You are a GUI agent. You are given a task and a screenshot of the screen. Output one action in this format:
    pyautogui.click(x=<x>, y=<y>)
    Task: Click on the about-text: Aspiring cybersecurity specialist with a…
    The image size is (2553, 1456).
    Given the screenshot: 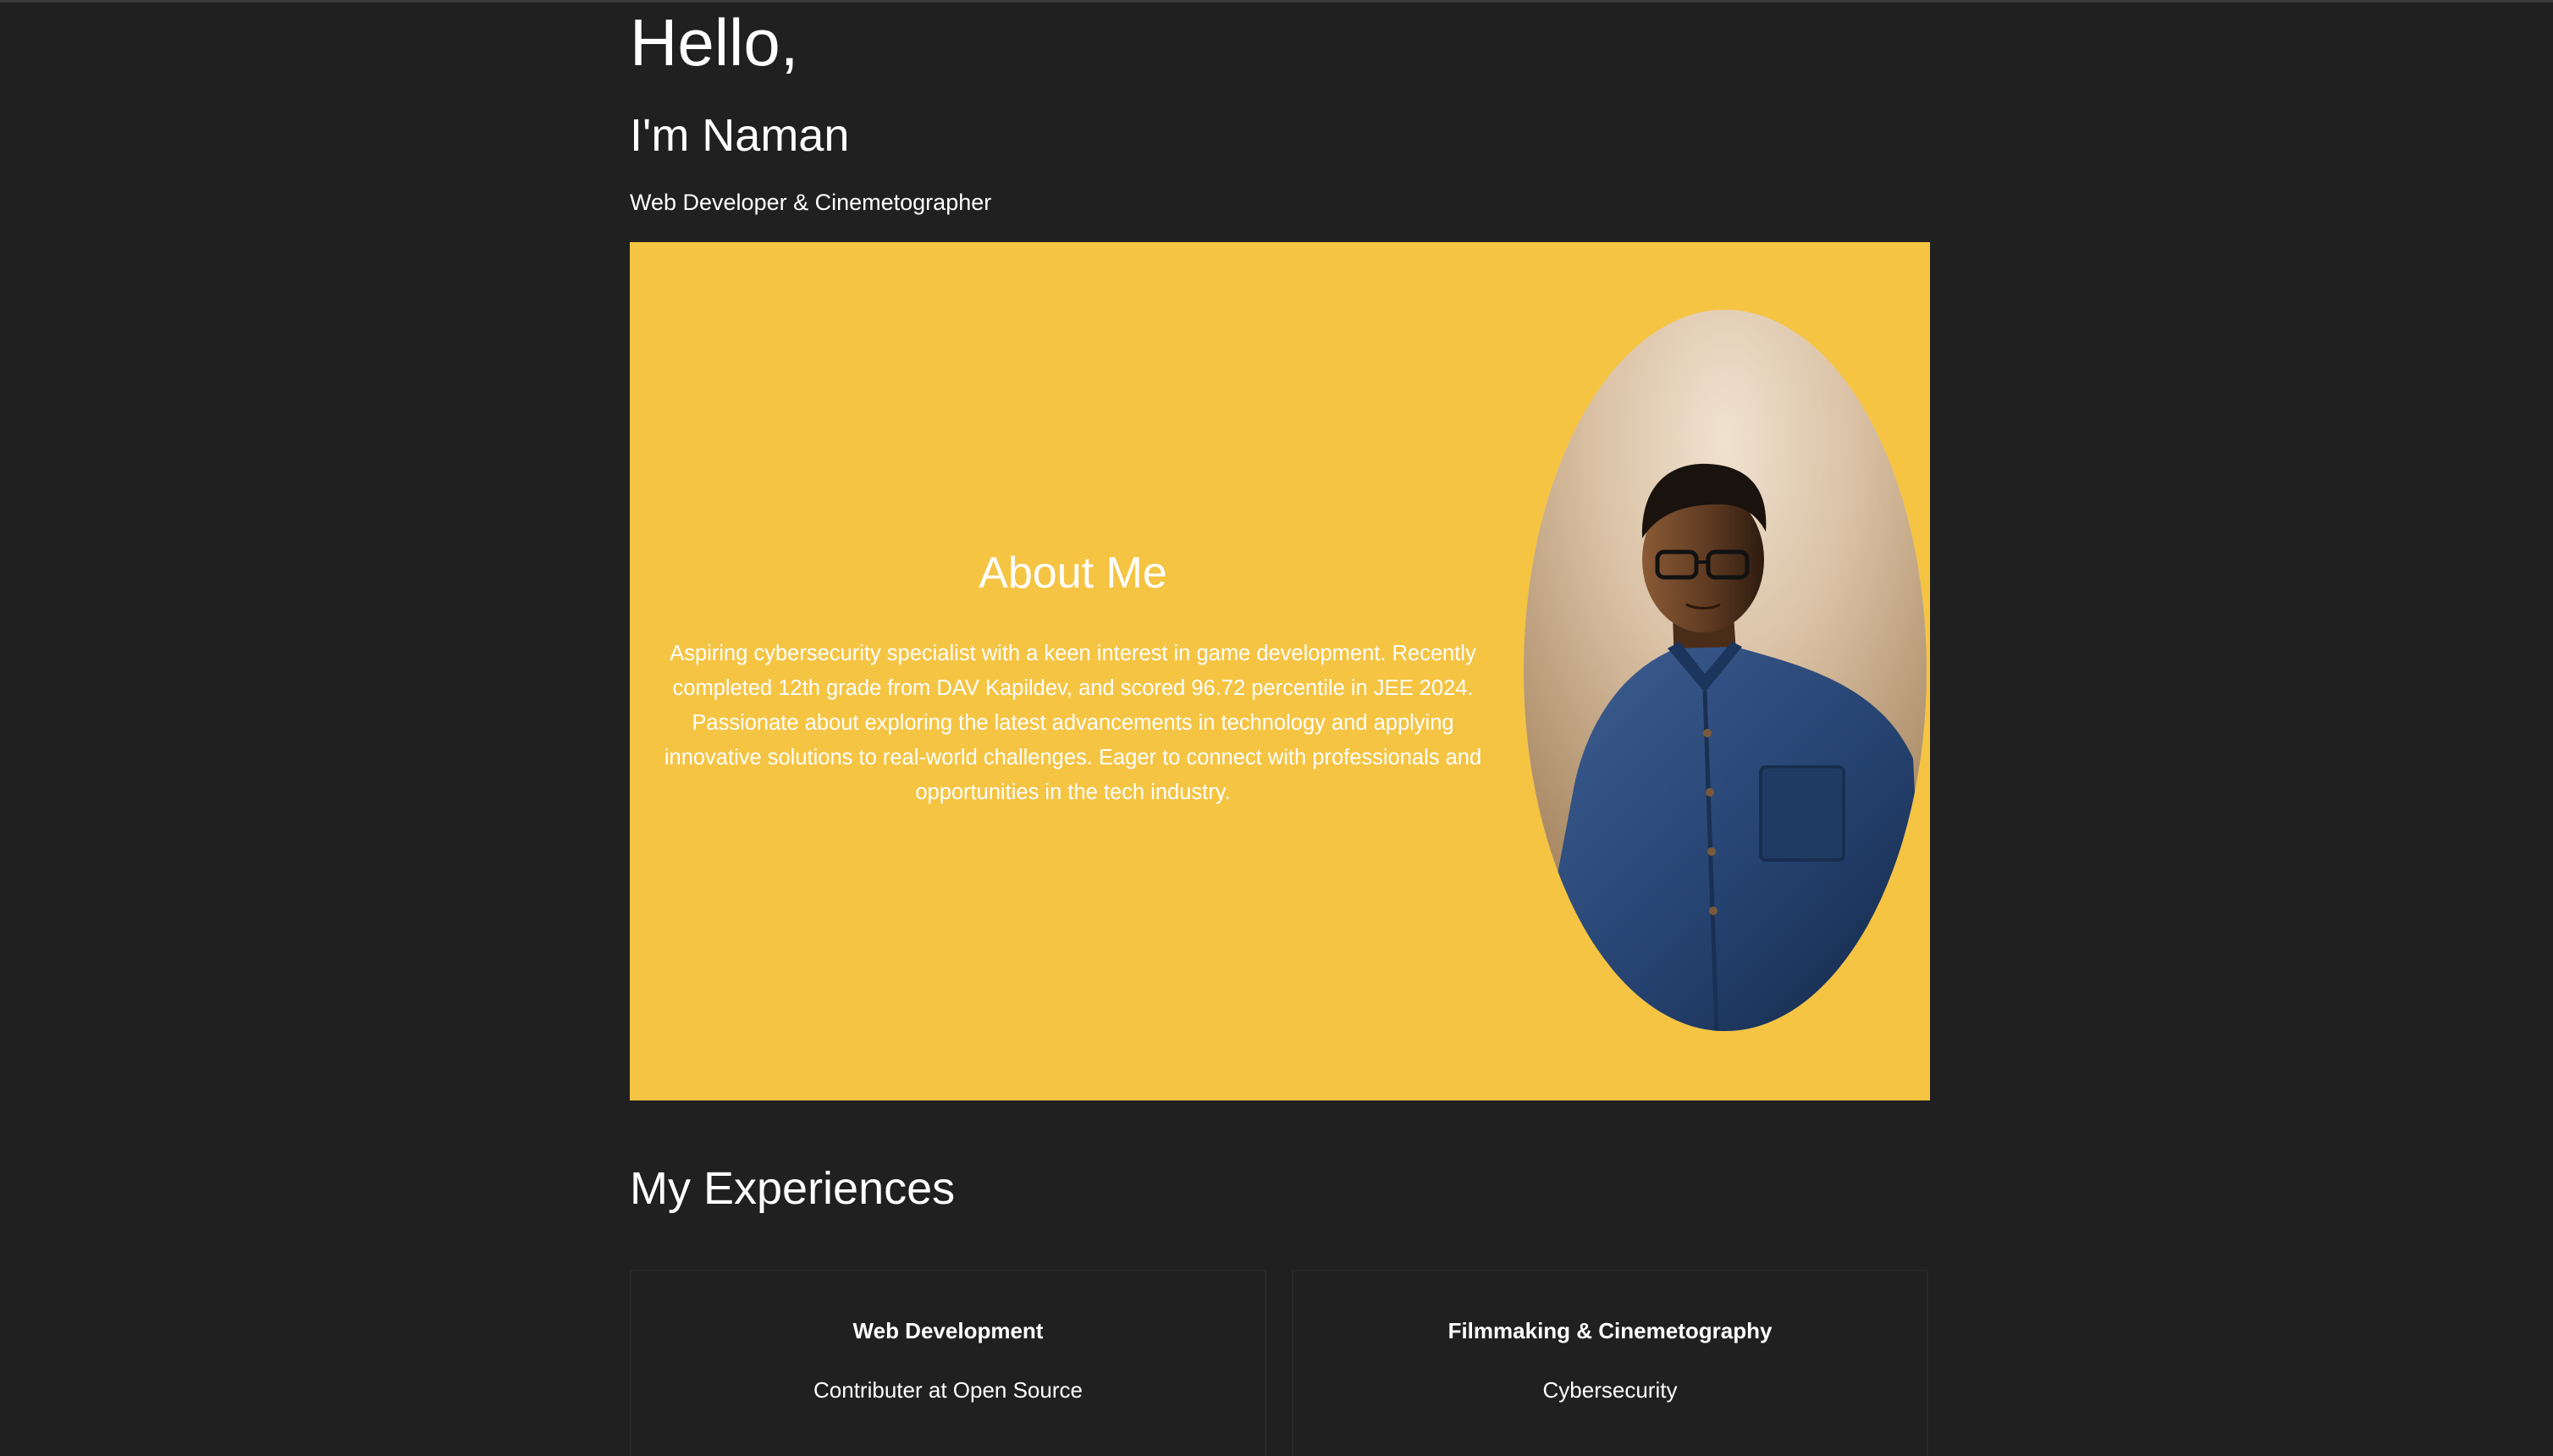 What is the action you would take?
    pyautogui.click(x=1073, y=723)
    